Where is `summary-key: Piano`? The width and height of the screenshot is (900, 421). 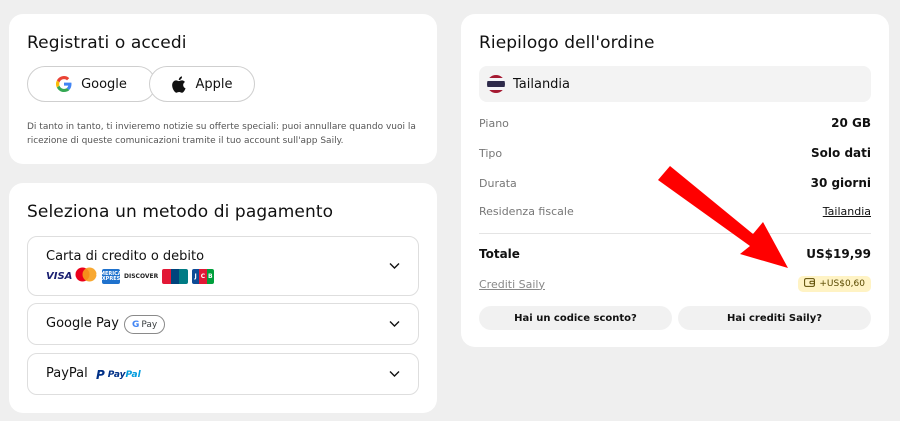 summary-key: Piano is located at coordinates (494, 123).